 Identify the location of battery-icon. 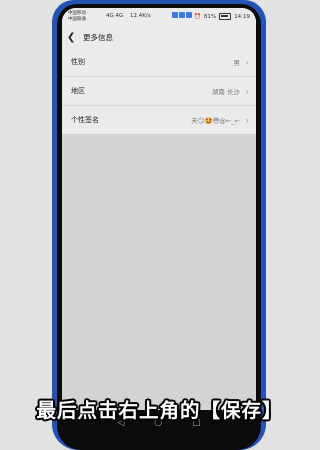
(225, 16).